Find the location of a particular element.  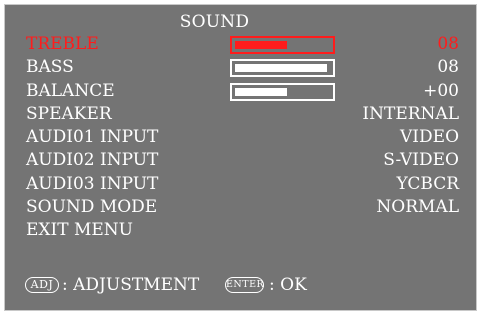

balance-slider is located at coordinates (282, 91).